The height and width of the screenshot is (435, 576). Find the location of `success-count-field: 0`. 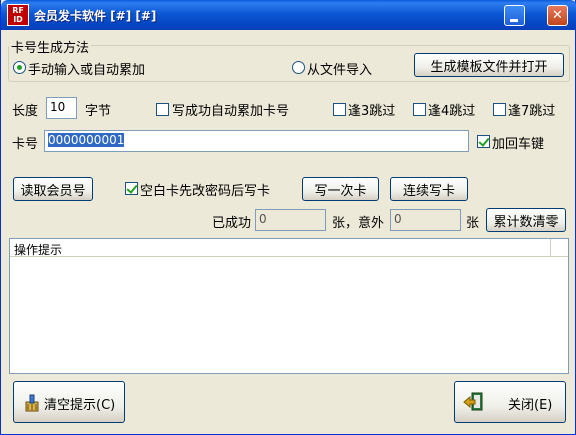

success-count-field: 0 is located at coordinates (290, 220).